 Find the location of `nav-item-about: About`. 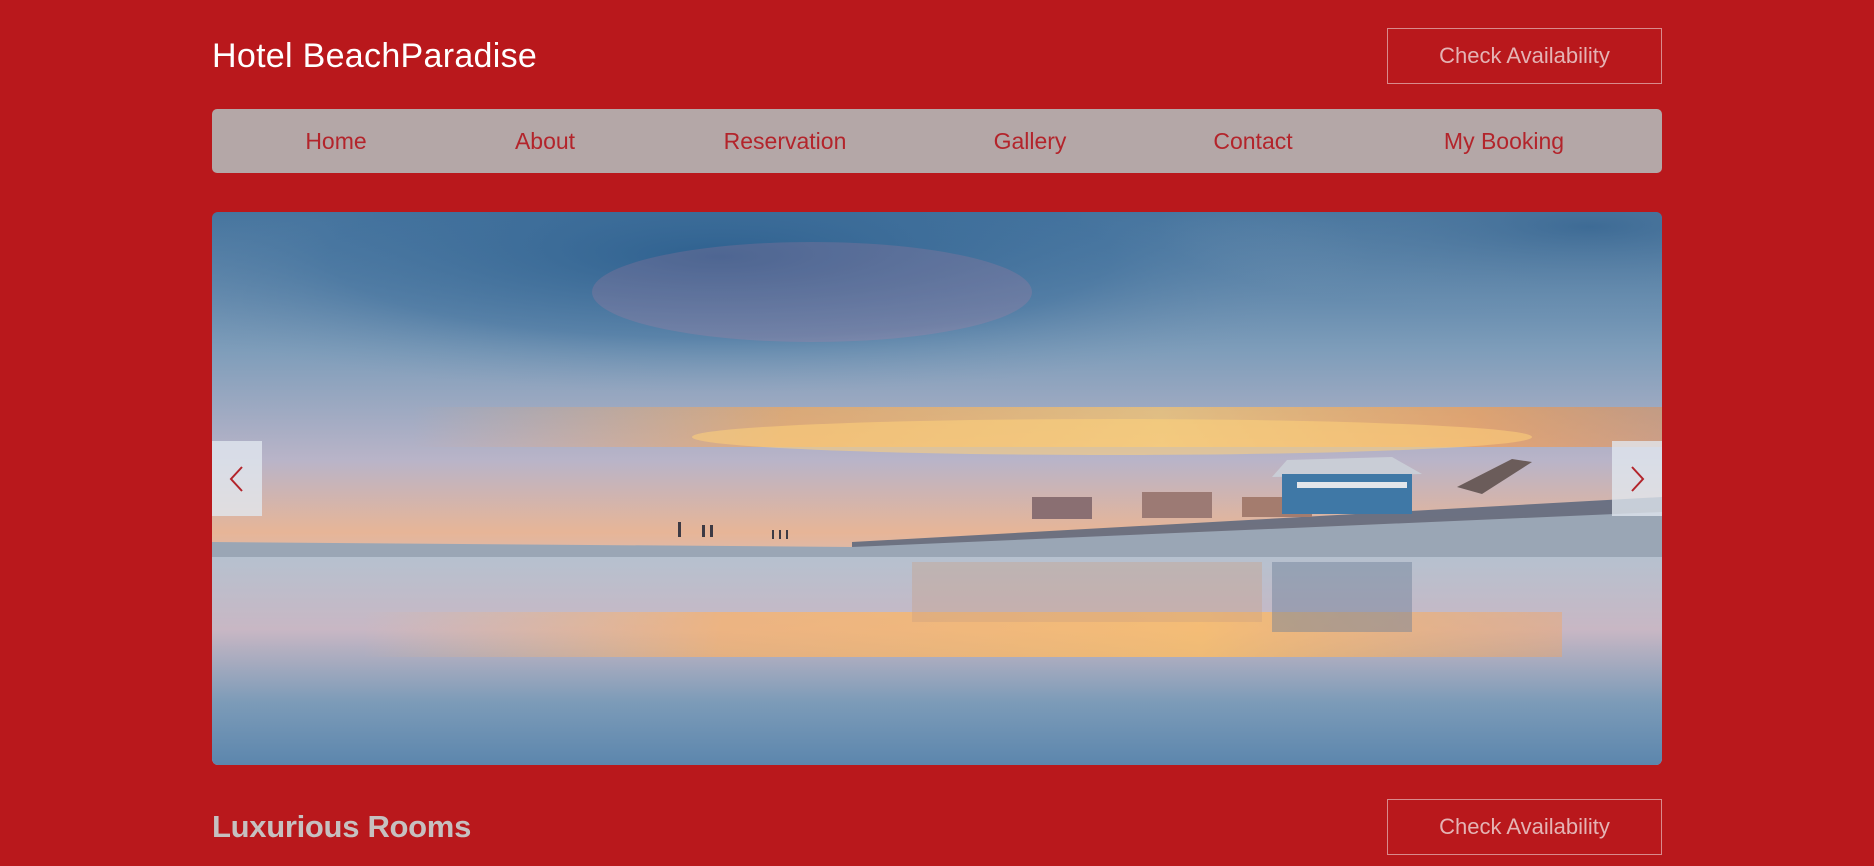

nav-item-about: About is located at coordinates (545, 141).